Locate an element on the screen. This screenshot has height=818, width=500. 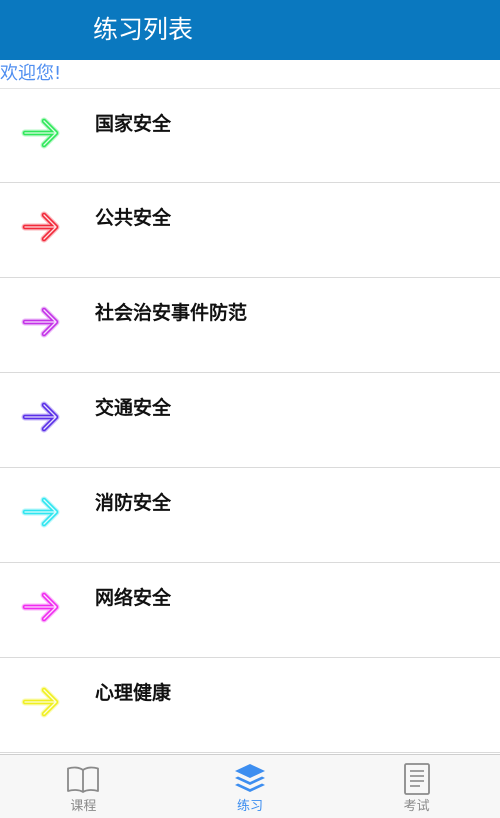
practice-item-mental-health: 心理健康 is located at coordinates (250, 705).